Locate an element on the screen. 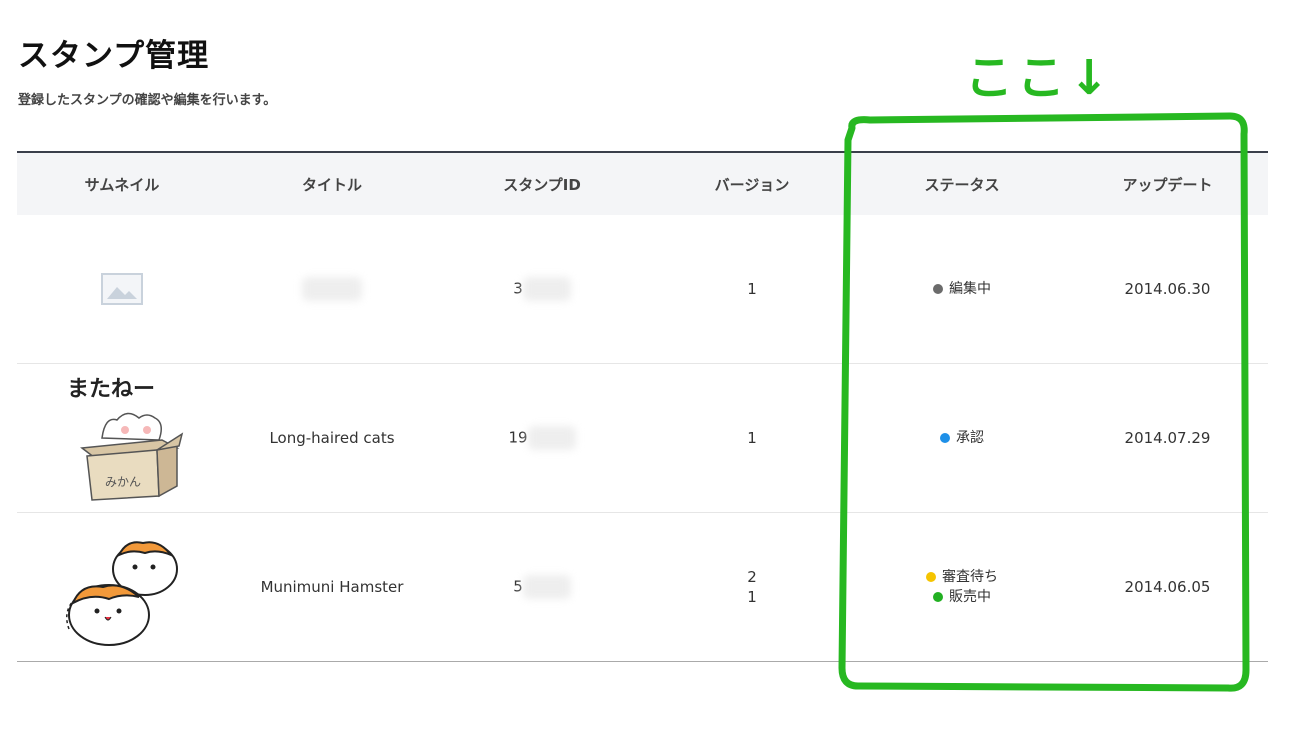  header-version: バージョン is located at coordinates (752, 184).